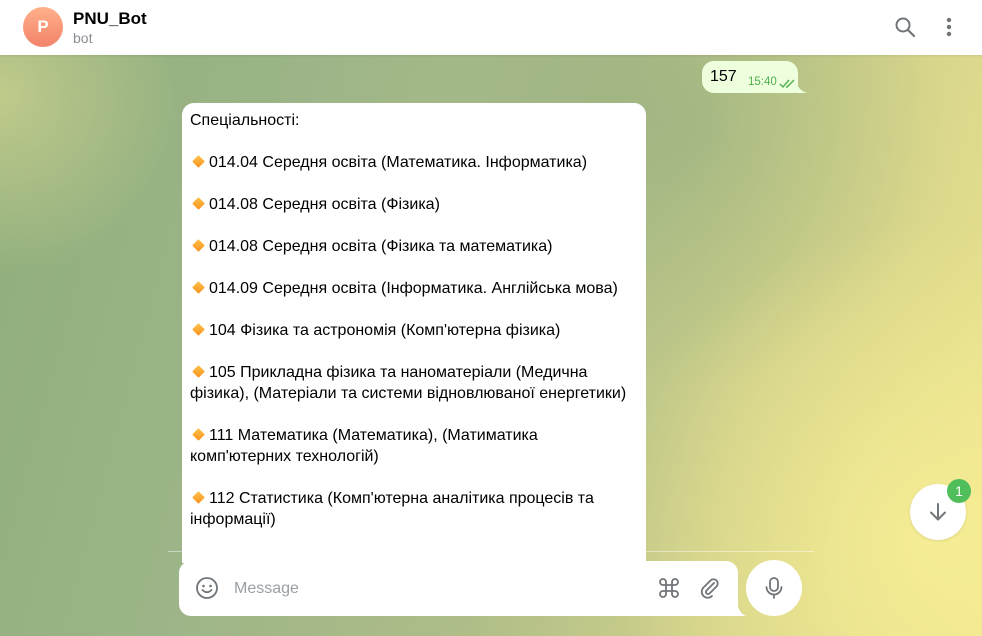 The height and width of the screenshot is (636, 982). What do you see at coordinates (949, 27) in the screenshot?
I see `more-vertical-icon` at bounding box center [949, 27].